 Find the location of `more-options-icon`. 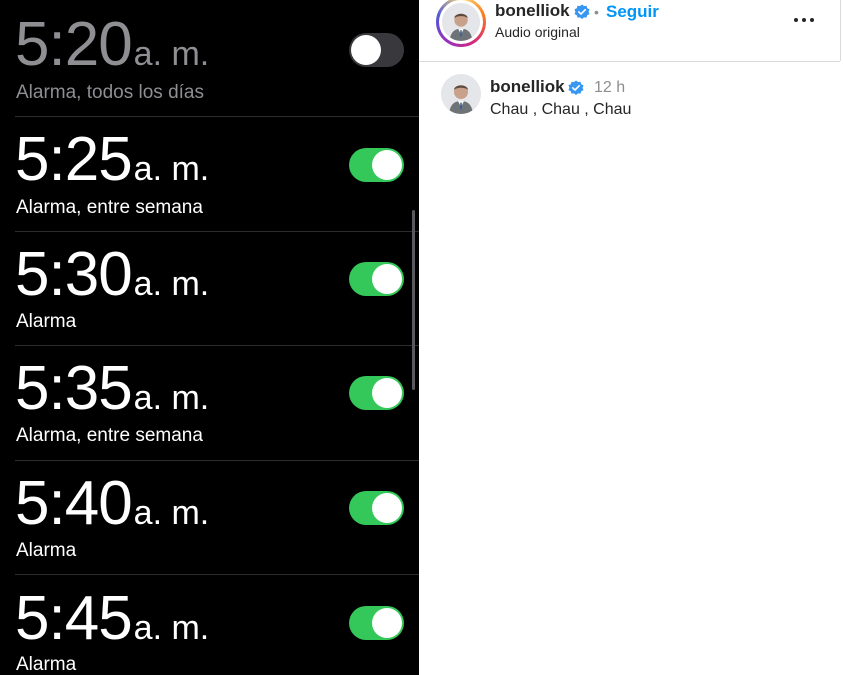

more-options-icon is located at coordinates (804, 20).